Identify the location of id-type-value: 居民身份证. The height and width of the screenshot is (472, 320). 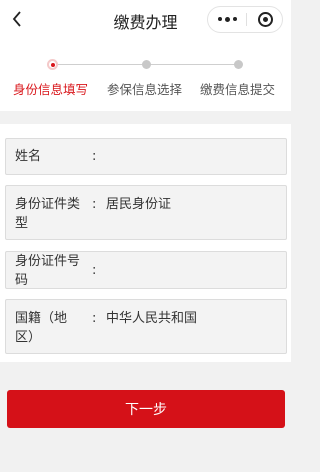
(139, 204).